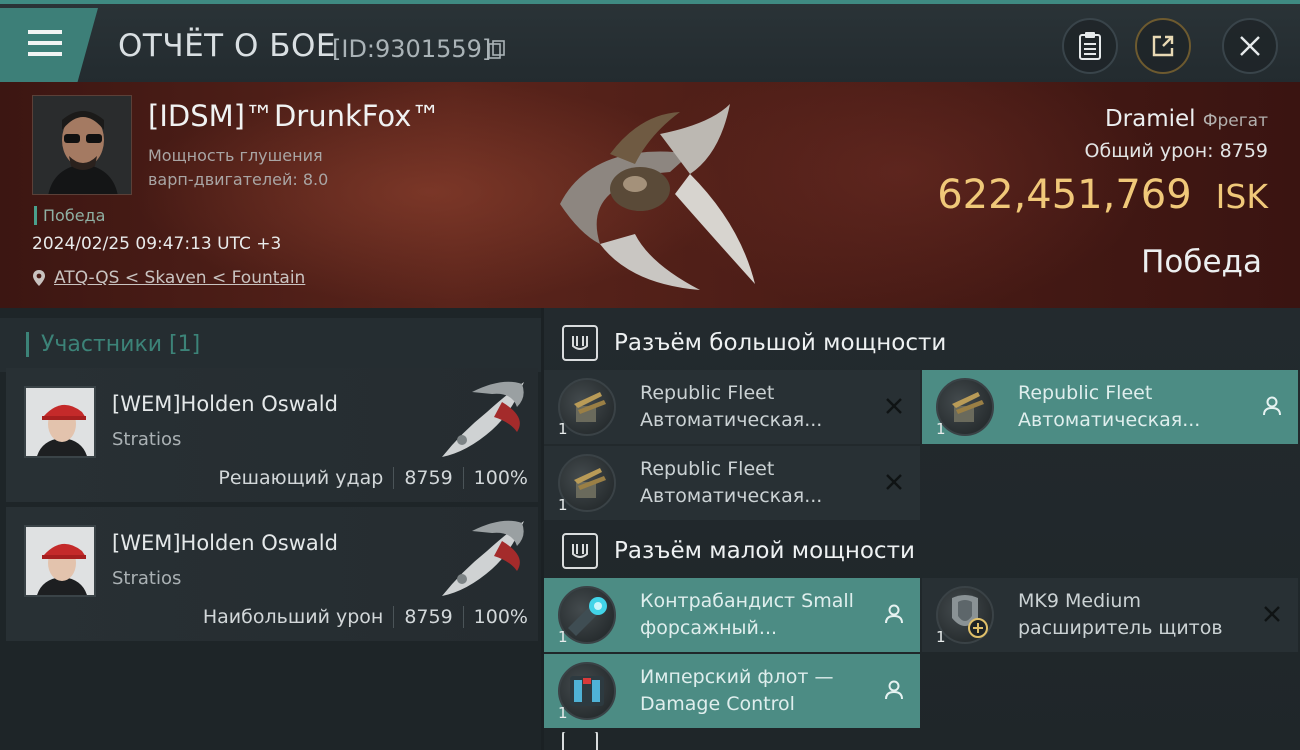 The width and height of the screenshot is (1300, 750). I want to click on module-slot: 1 Имперский флот — Damage Control, so click(732, 691).